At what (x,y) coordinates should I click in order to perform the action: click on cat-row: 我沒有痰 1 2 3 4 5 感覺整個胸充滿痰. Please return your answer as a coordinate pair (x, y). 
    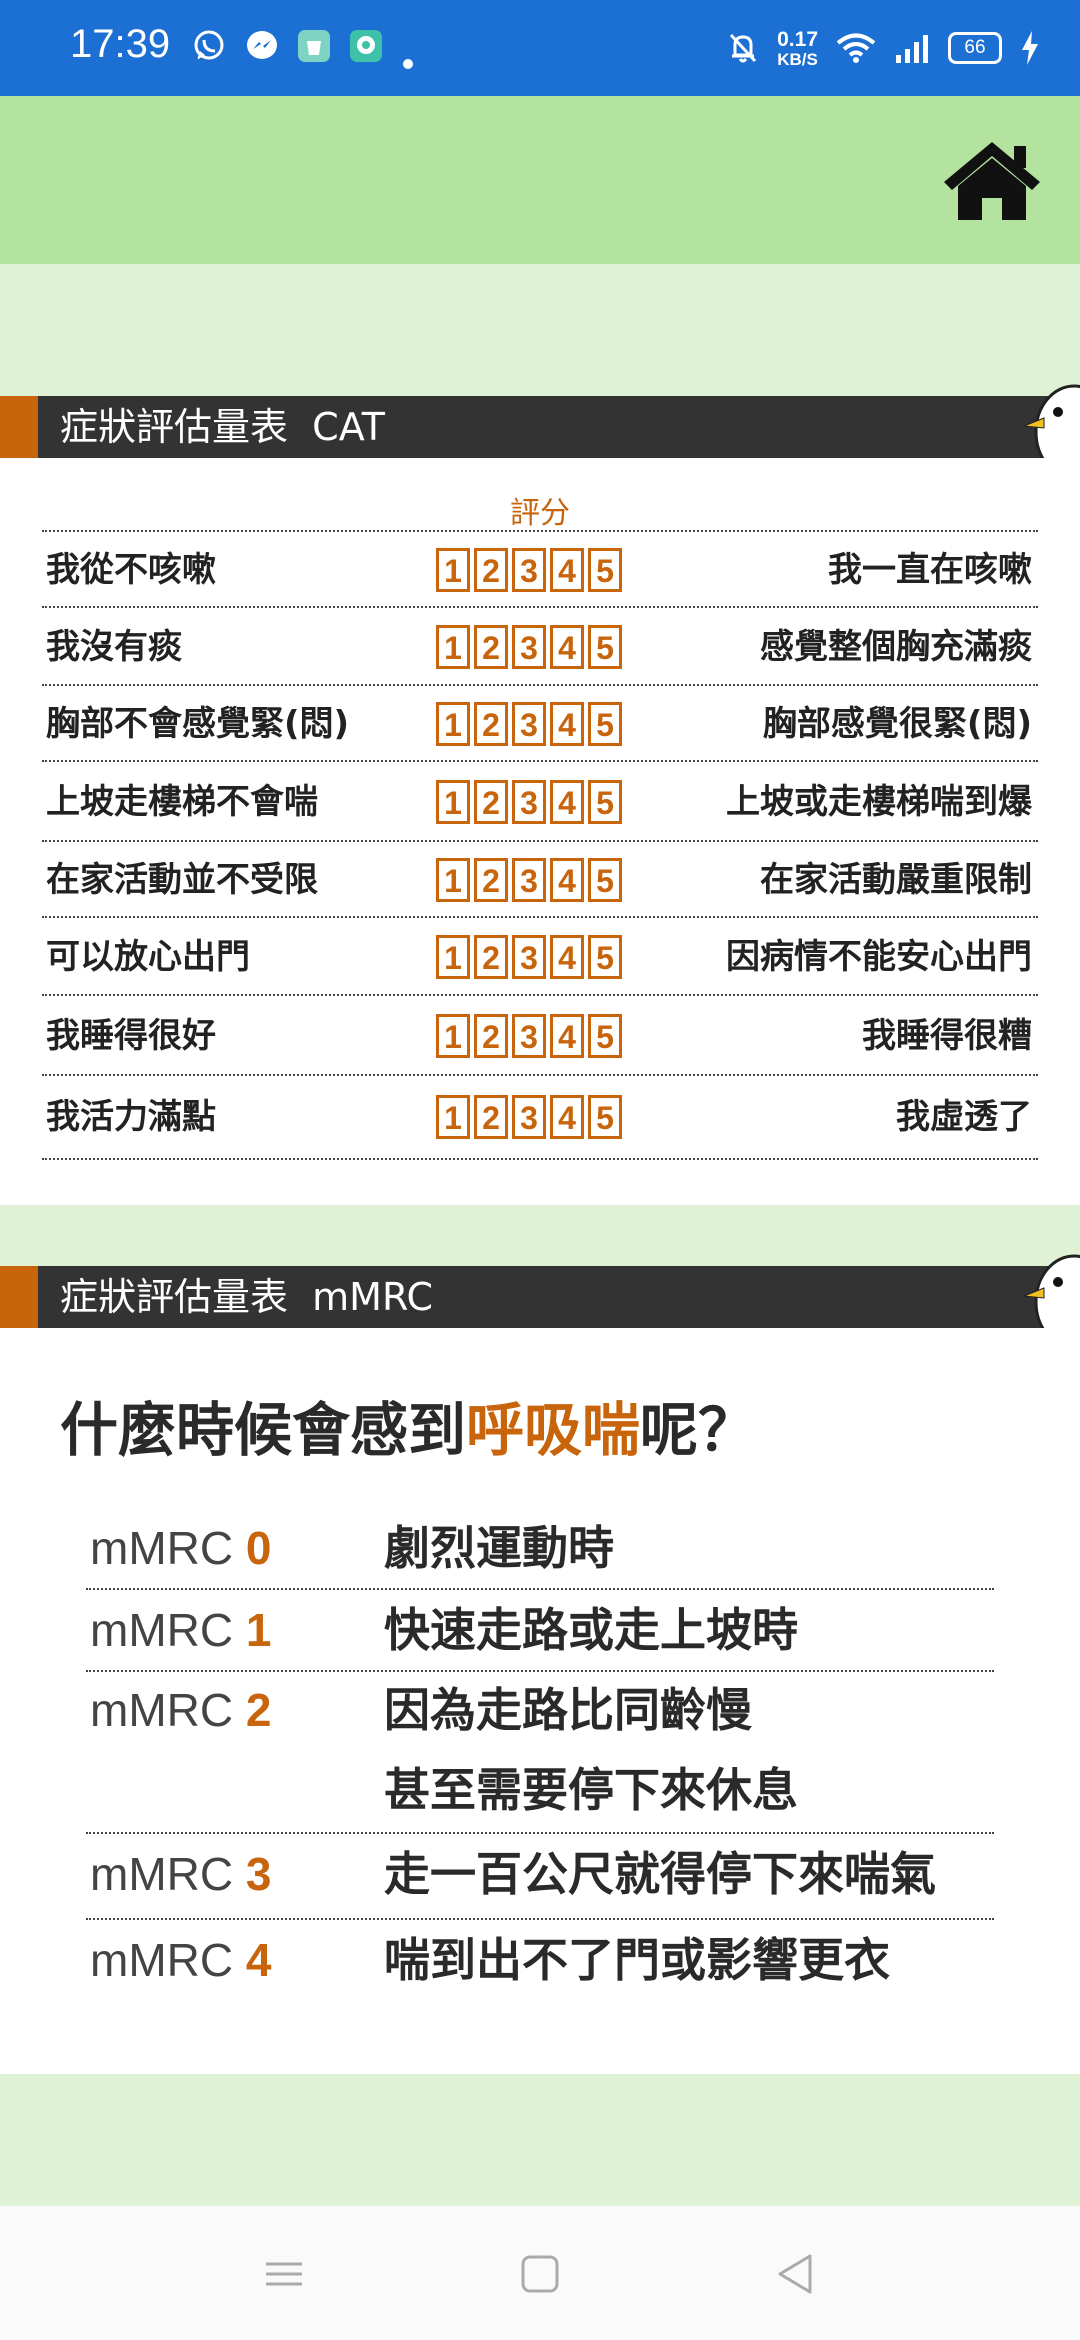
    Looking at the image, I should click on (540, 646).